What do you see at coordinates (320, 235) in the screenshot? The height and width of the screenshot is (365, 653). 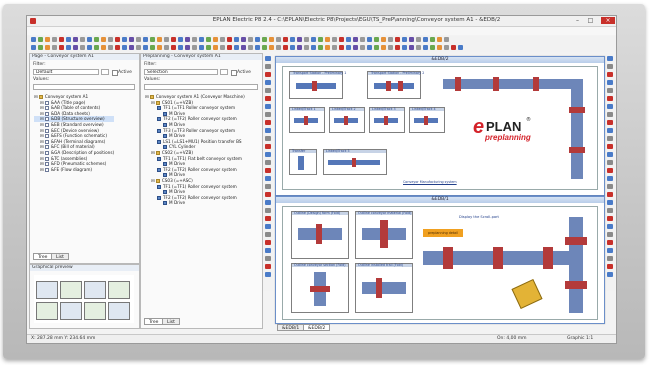 I see `outline-box-1: Outline (Design) form (Fold)` at bounding box center [320, 235].